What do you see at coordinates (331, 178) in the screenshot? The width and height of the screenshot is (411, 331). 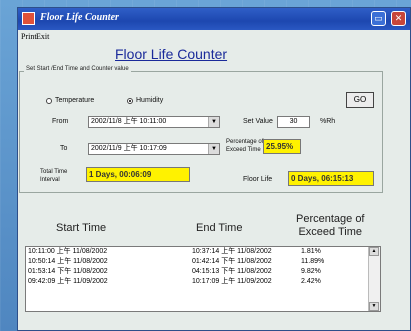 I see `floor-life-value: 0 Days, 06:15:13` at bounding box center [331, 178].